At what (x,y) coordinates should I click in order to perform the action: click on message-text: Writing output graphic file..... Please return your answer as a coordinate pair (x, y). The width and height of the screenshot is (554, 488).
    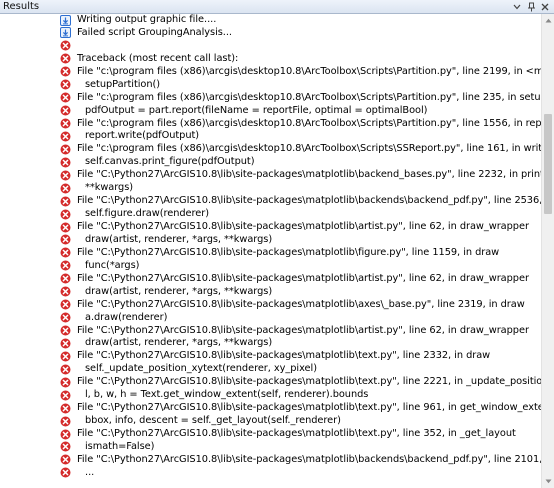
    Looking at the image, I should click on (147, 19).